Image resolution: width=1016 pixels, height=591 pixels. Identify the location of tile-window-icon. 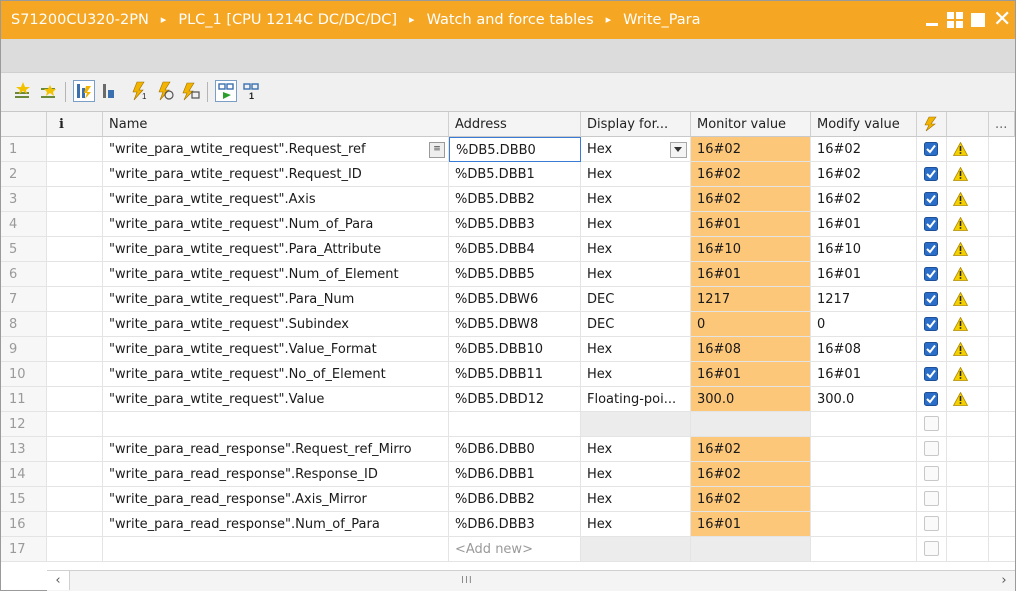
(955, 20).